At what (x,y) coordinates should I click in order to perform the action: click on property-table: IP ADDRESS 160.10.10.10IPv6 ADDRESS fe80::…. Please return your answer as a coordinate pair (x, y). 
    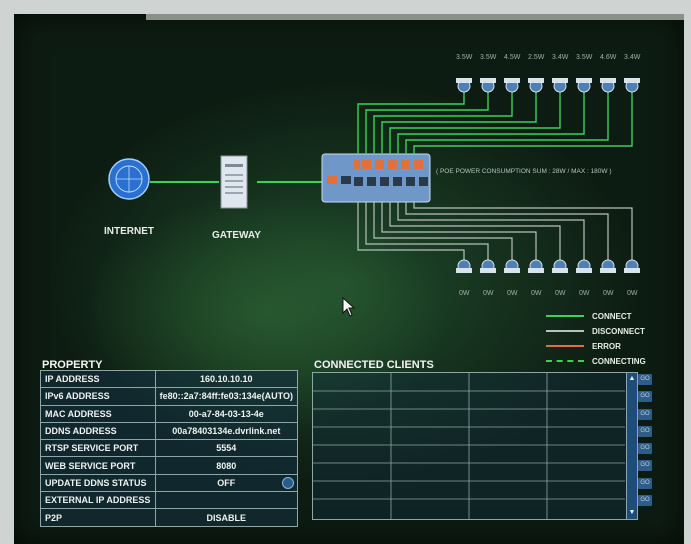
    Looking at the image, I should click on (169, 448).